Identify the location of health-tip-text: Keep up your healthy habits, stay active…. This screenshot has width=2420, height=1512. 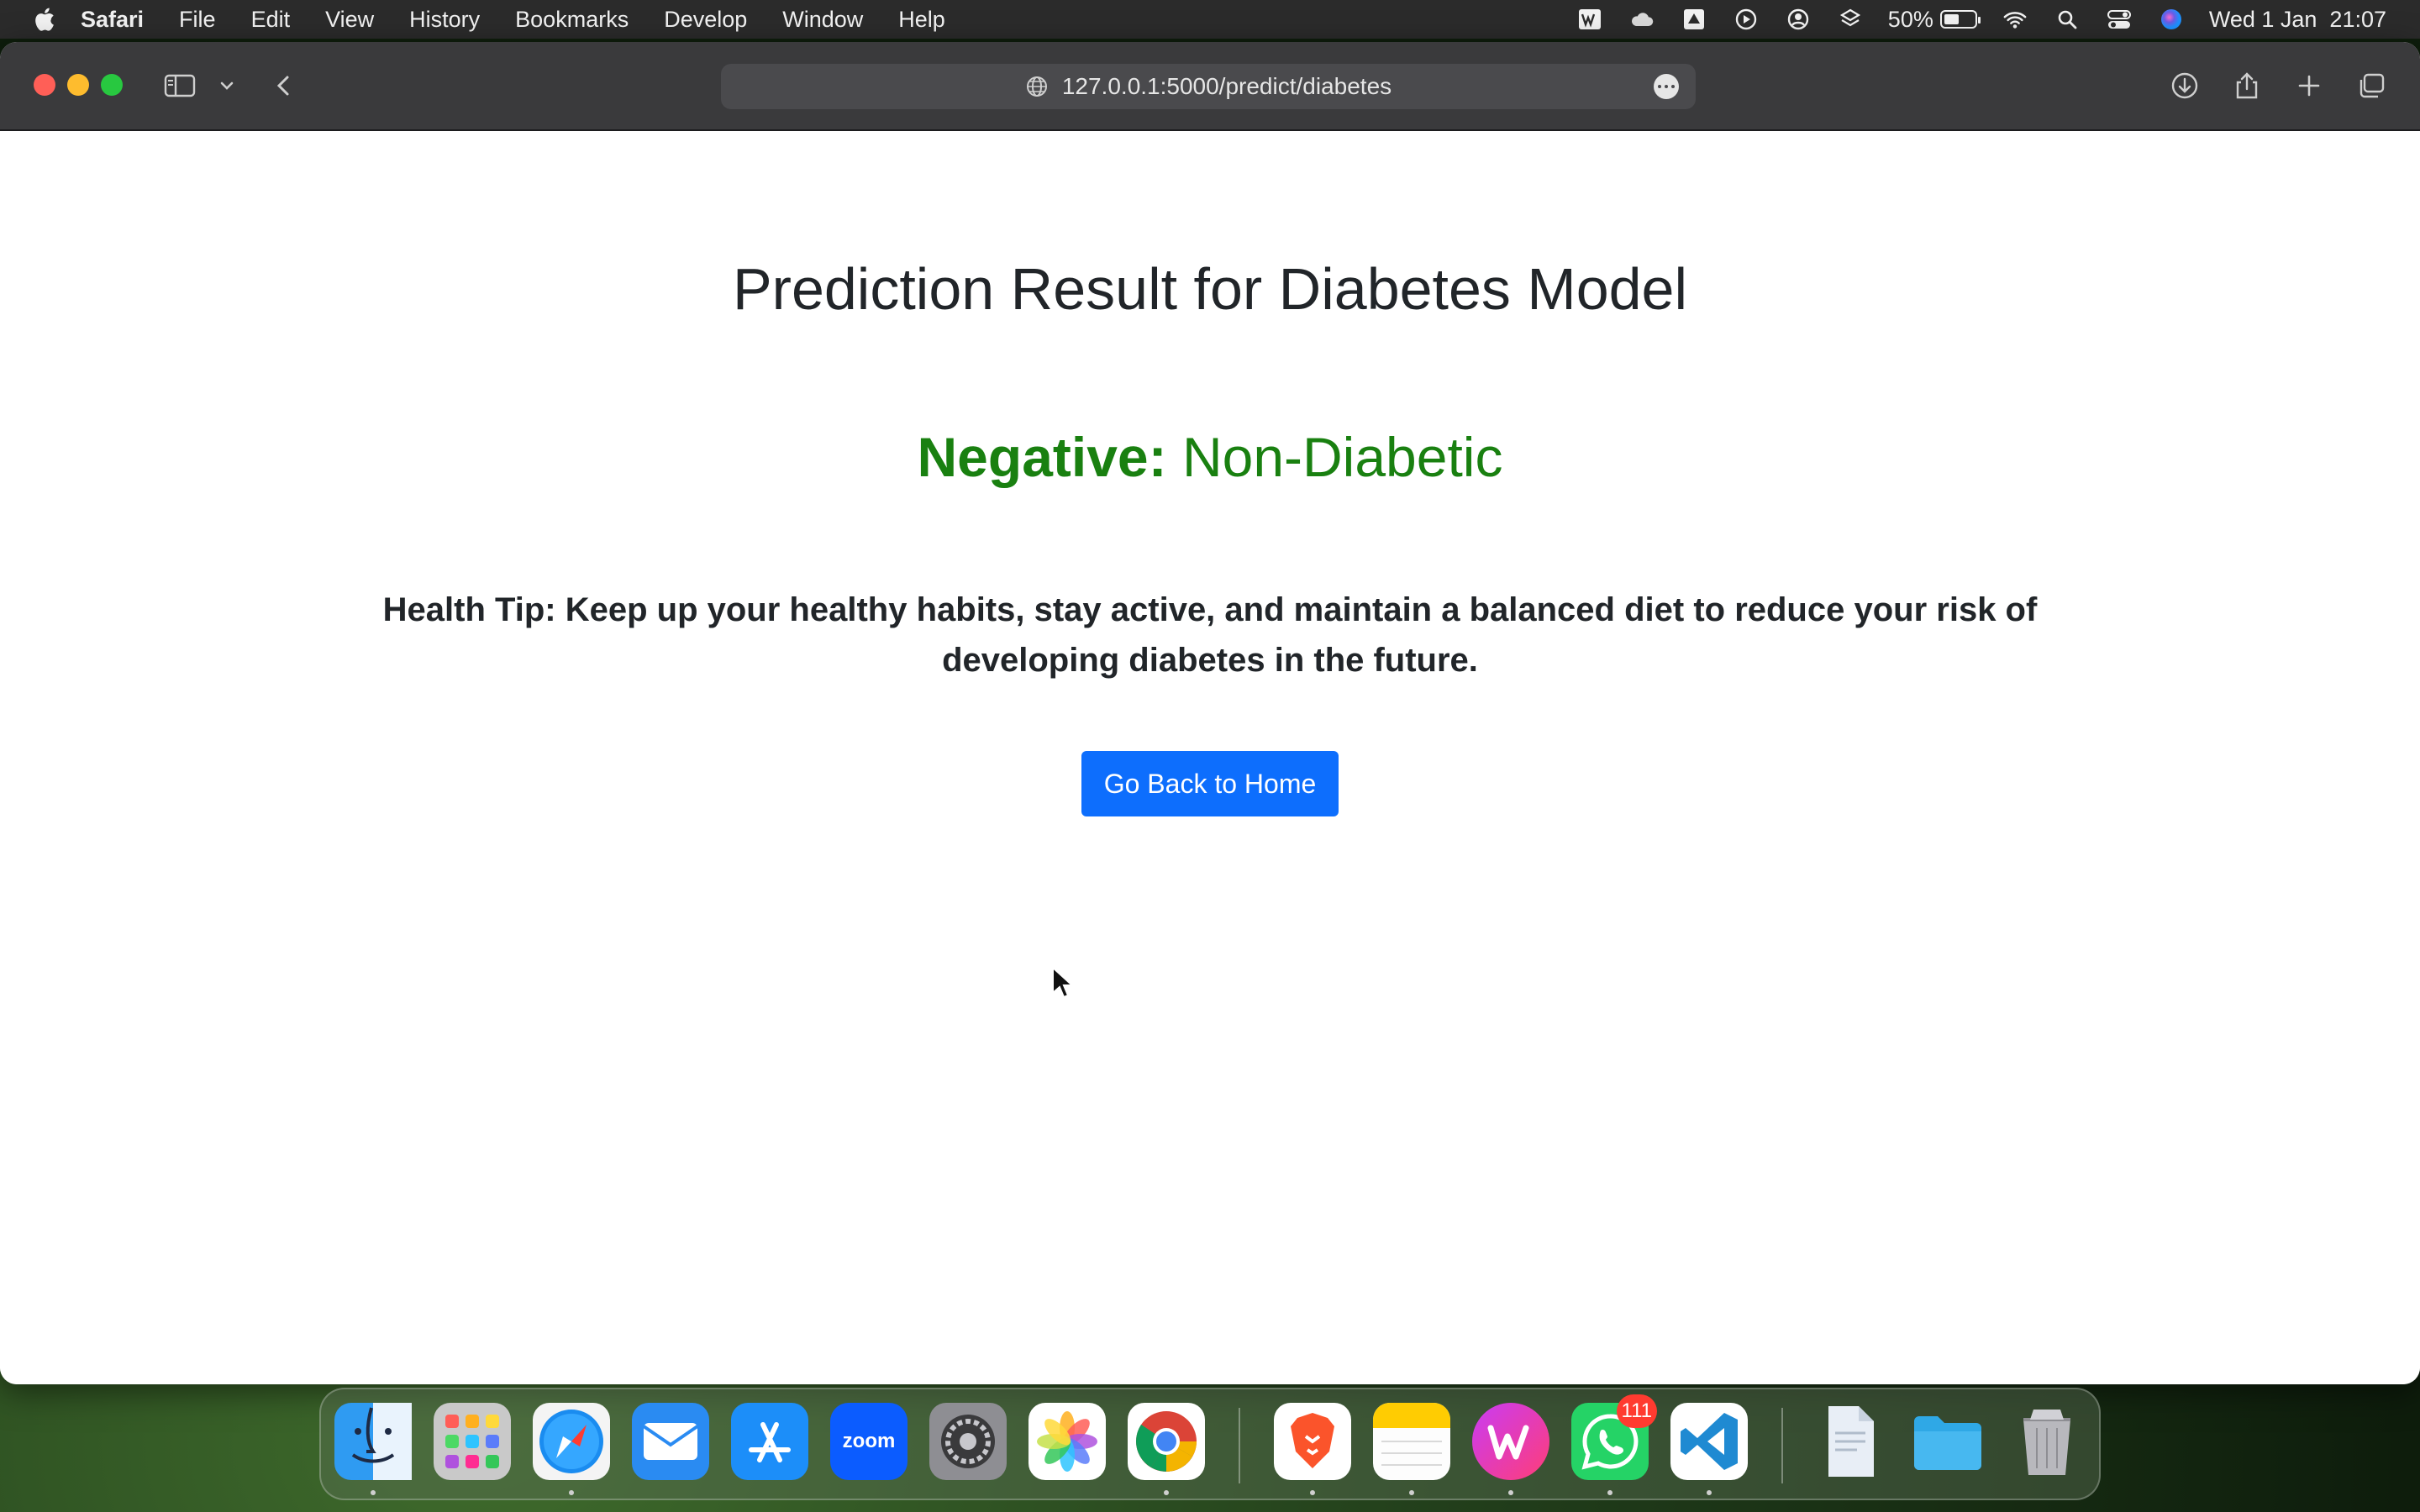
(1296, 635).